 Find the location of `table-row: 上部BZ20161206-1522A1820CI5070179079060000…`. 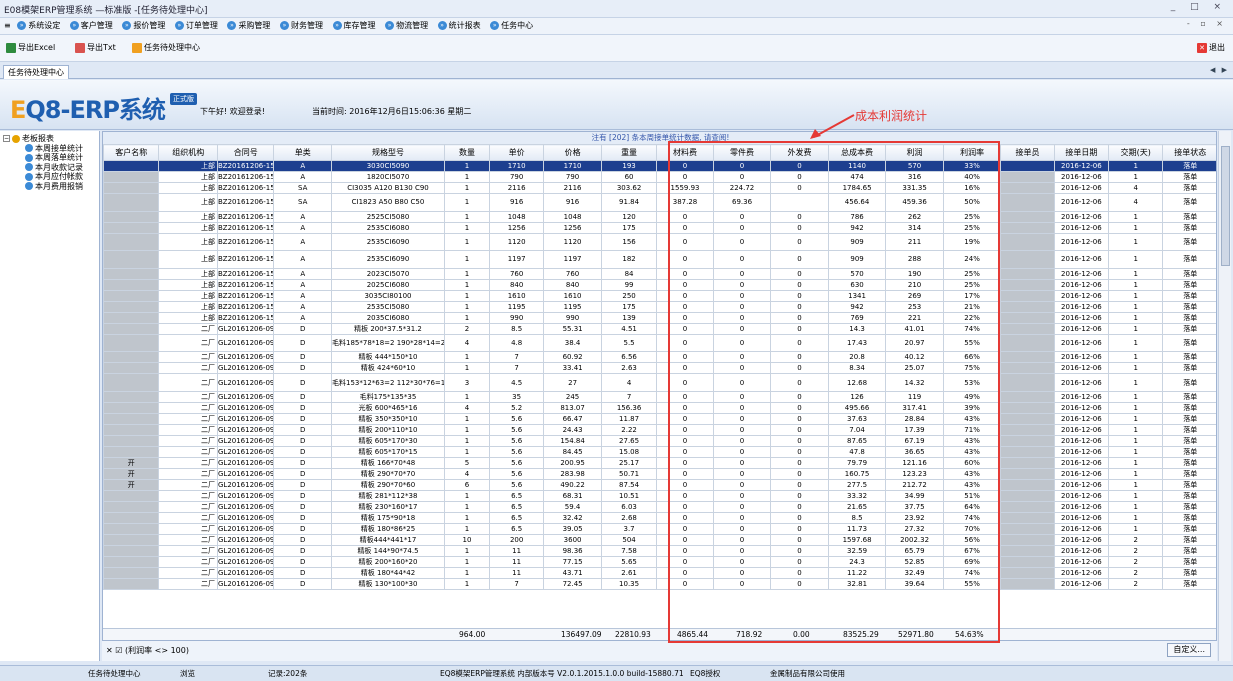

table-row: 上部BZ20161206-1522A1820CI5070179079060000… is located at coordinates (659, 177).